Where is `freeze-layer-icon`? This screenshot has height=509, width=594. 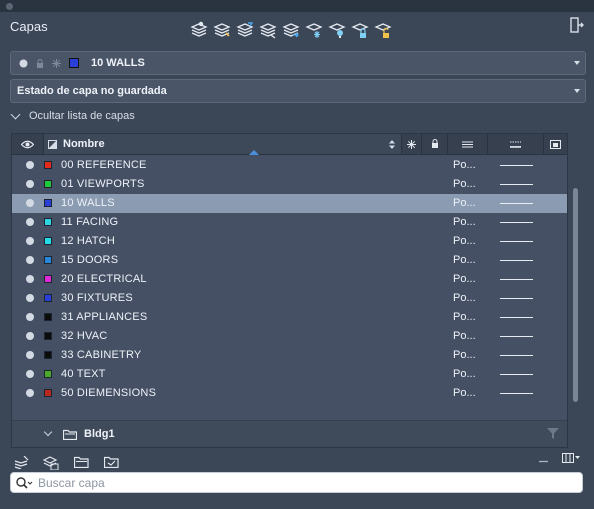 freeze-layer-icon is located at coordinates (314, 30).